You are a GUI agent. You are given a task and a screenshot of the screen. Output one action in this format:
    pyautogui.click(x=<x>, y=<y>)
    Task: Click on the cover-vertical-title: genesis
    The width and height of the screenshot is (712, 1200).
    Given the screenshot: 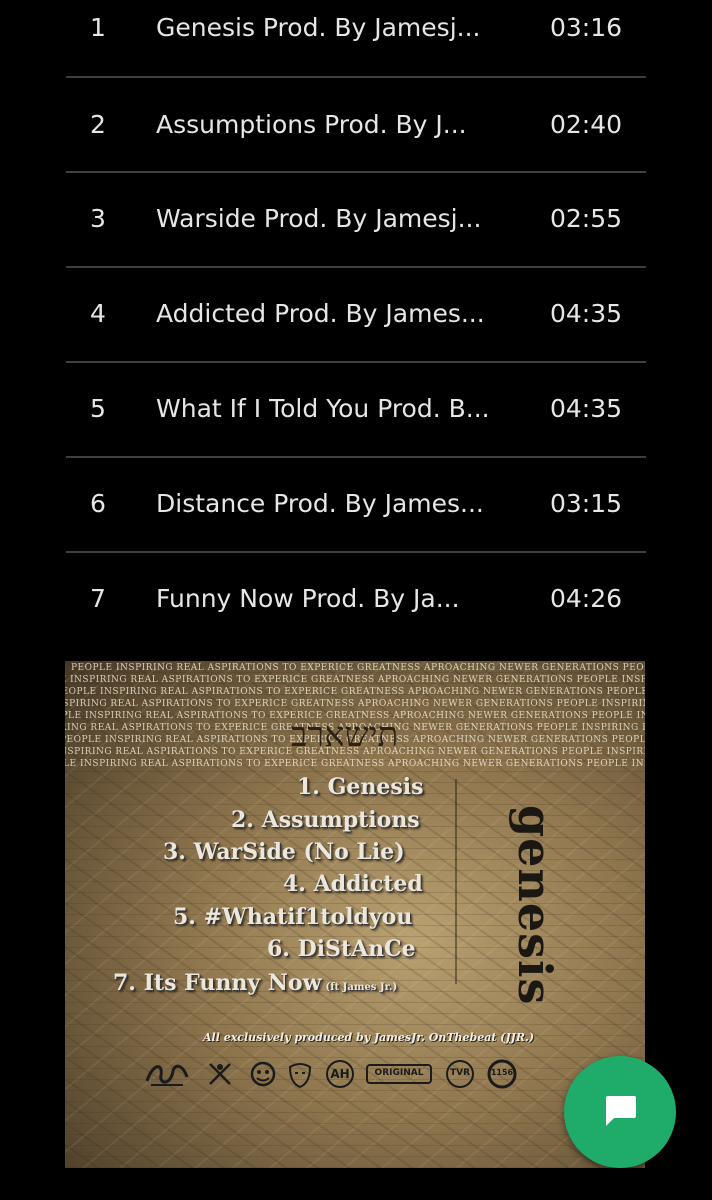 What is the action you would take?
    pyautogui.click(x=535, y=905)
    